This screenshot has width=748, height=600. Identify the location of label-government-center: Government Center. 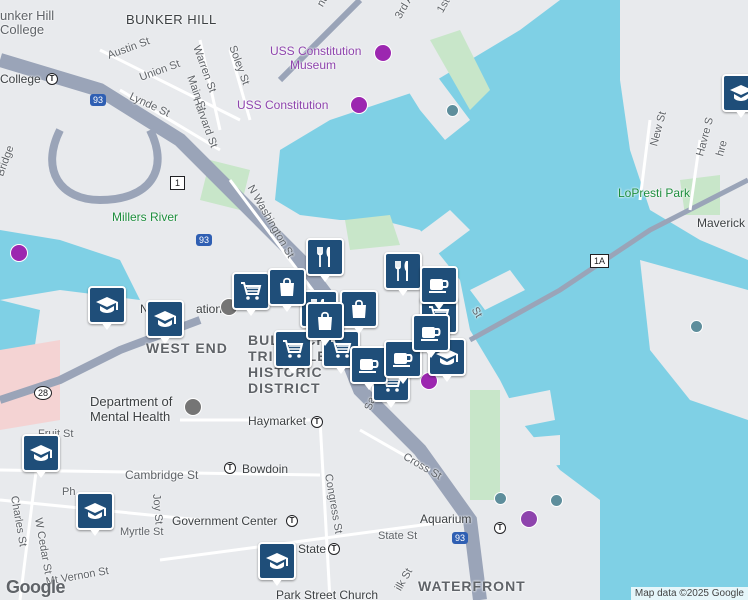
(225, 521).